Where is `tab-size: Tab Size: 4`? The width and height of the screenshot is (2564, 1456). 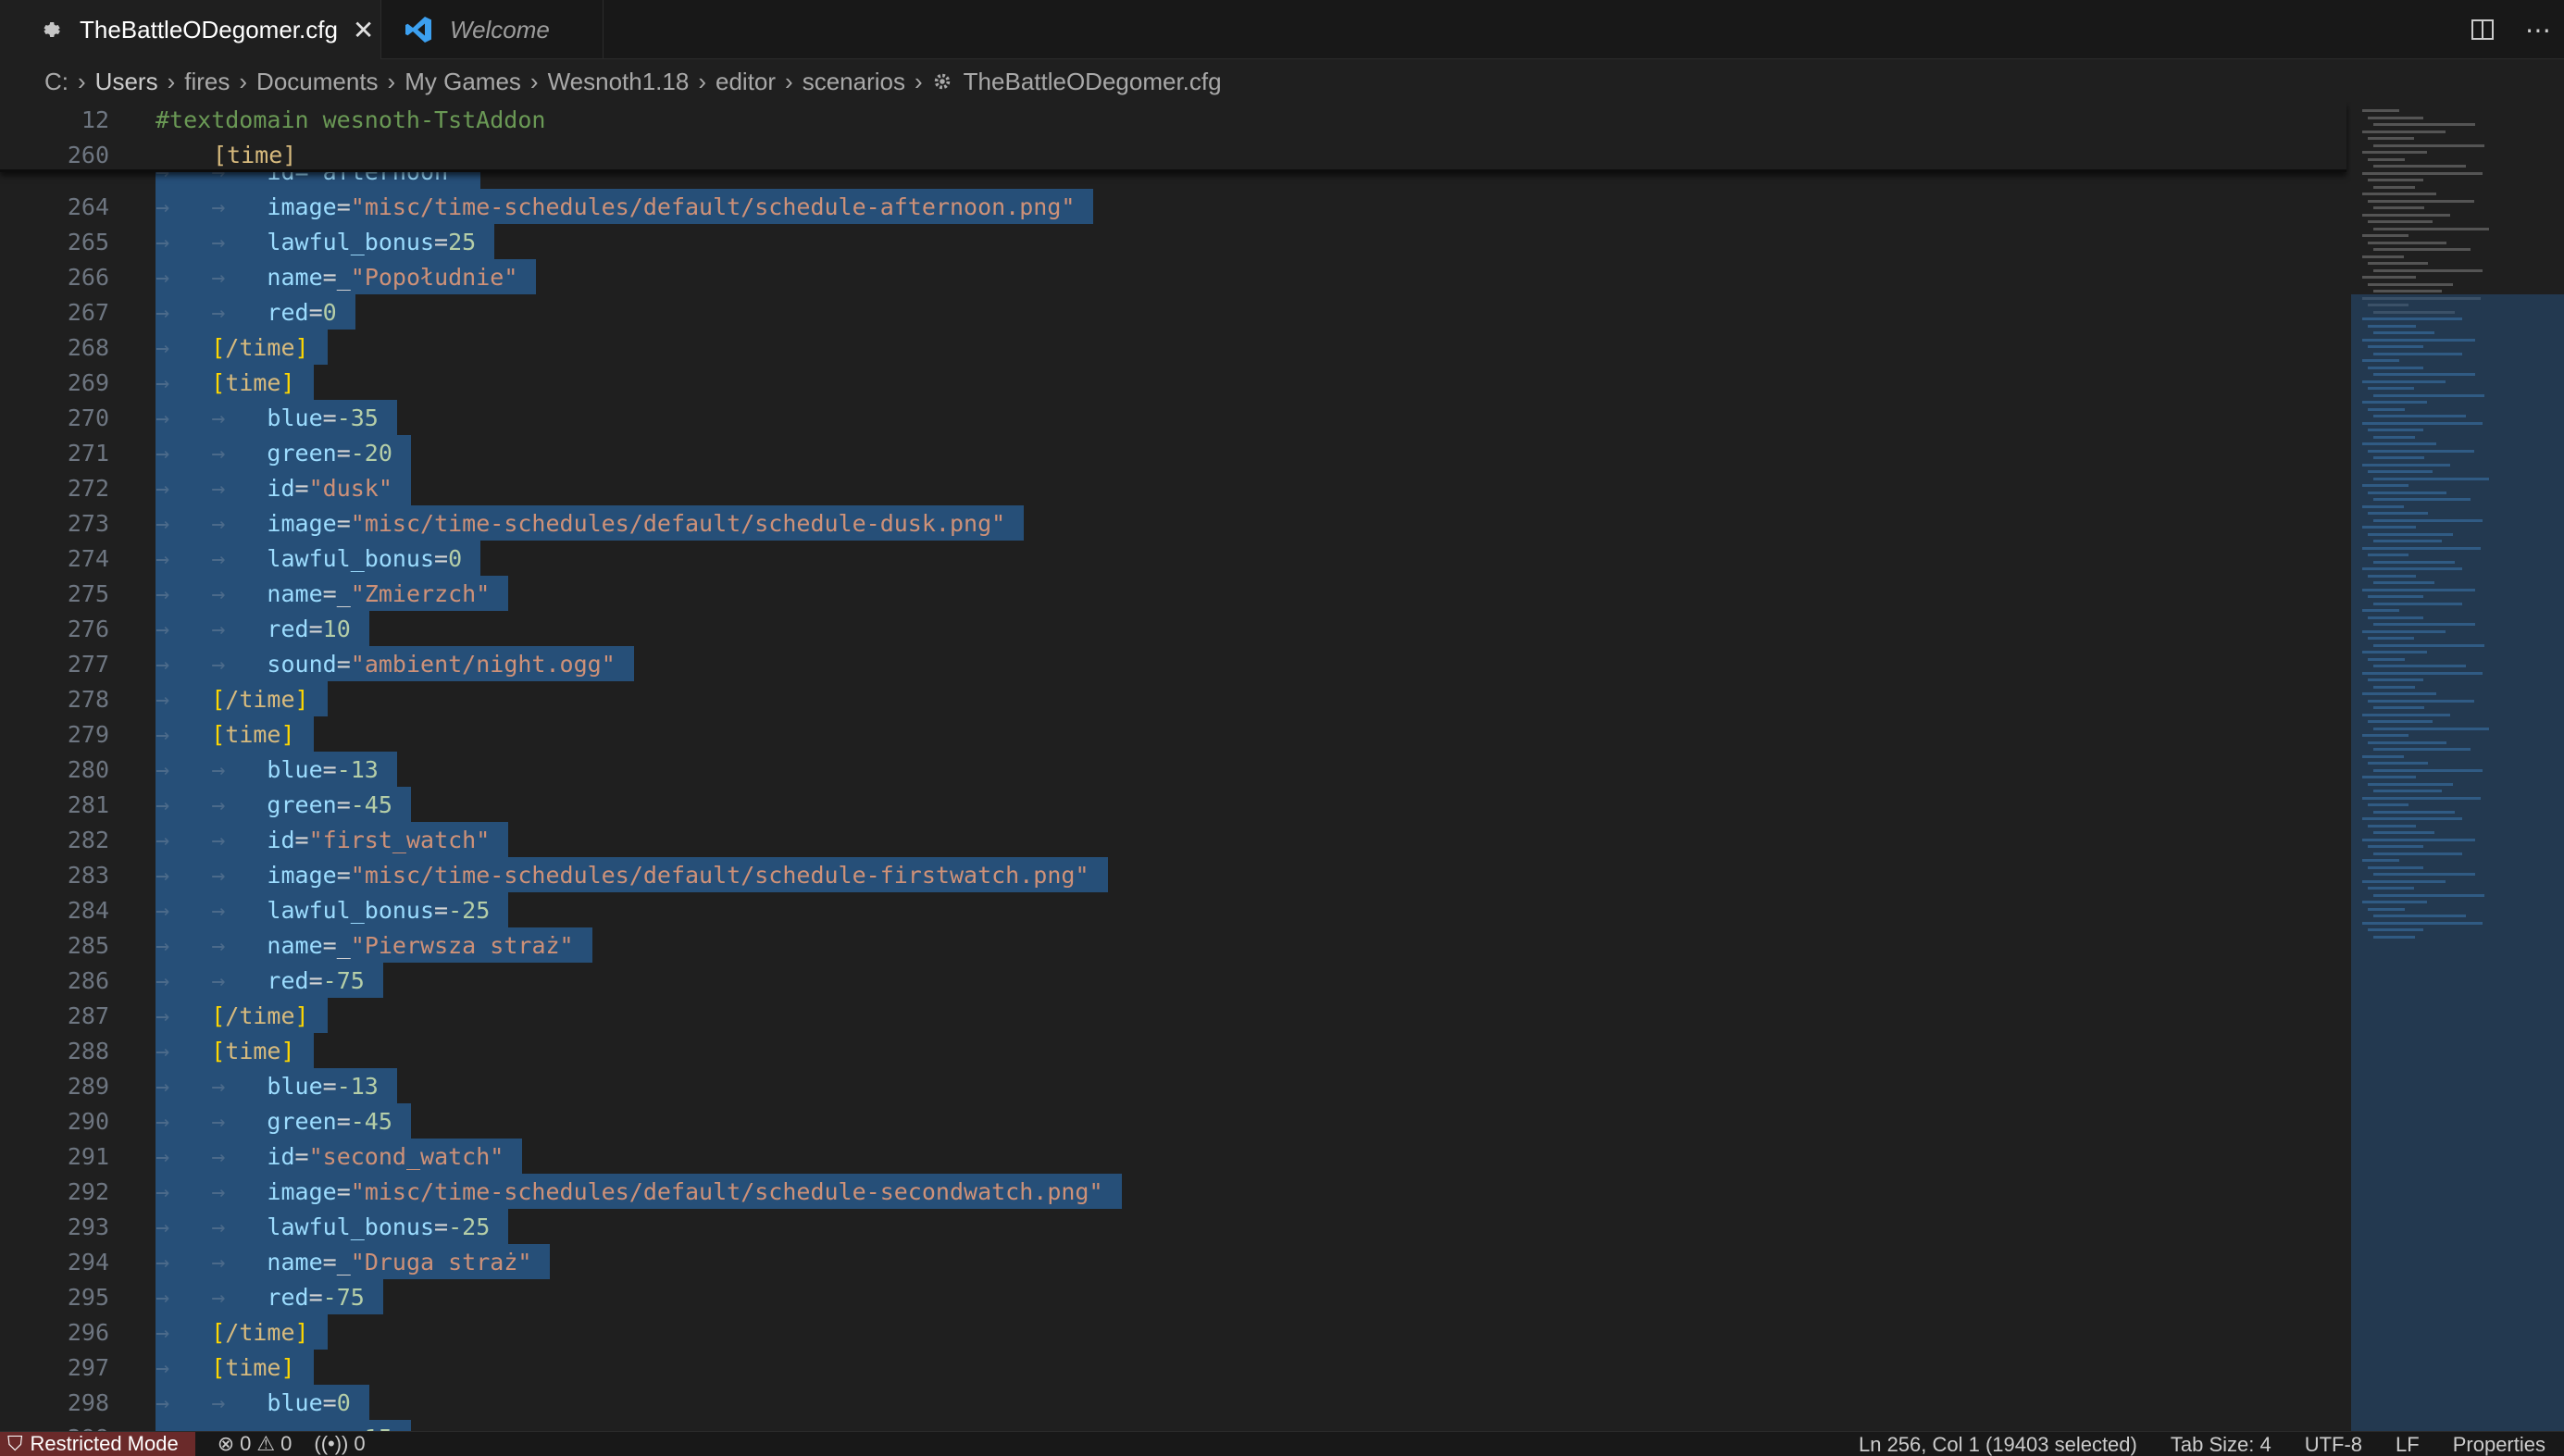 tab-size: Tab Size: 4 is located at coordinates (2221, 1444).